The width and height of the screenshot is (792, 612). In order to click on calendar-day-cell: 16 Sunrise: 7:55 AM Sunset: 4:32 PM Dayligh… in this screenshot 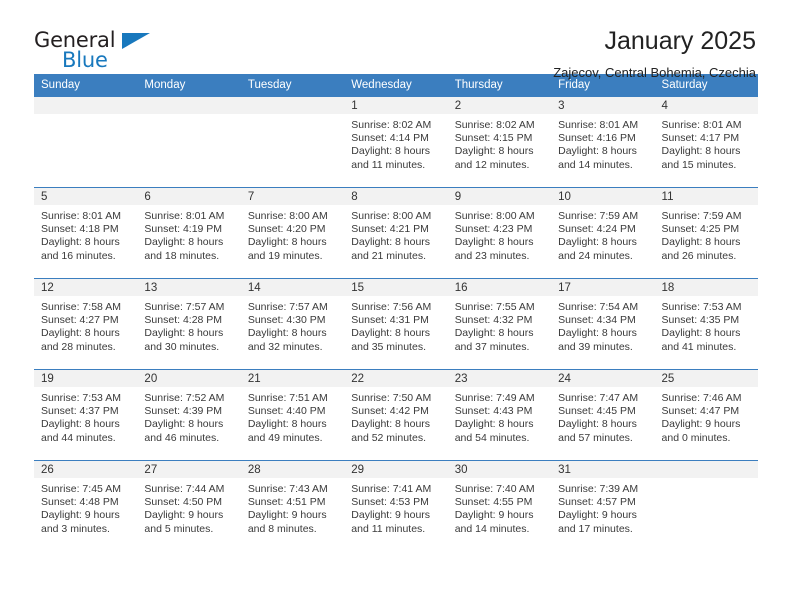, I will do `click(499, 324)`.